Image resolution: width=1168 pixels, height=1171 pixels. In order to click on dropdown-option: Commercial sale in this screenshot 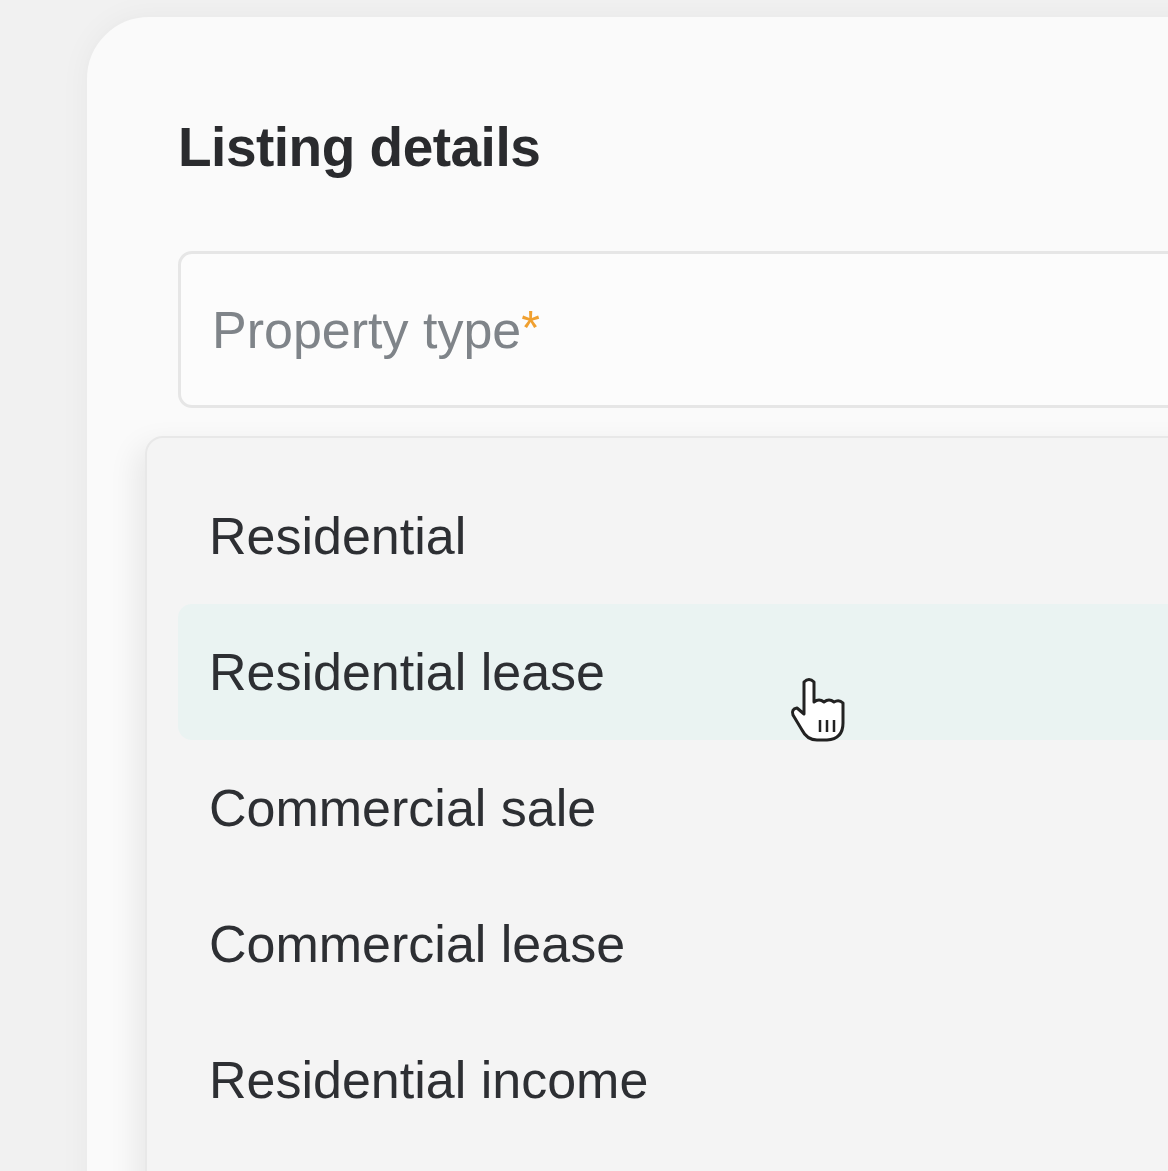, I will do `click(673, 808)`.